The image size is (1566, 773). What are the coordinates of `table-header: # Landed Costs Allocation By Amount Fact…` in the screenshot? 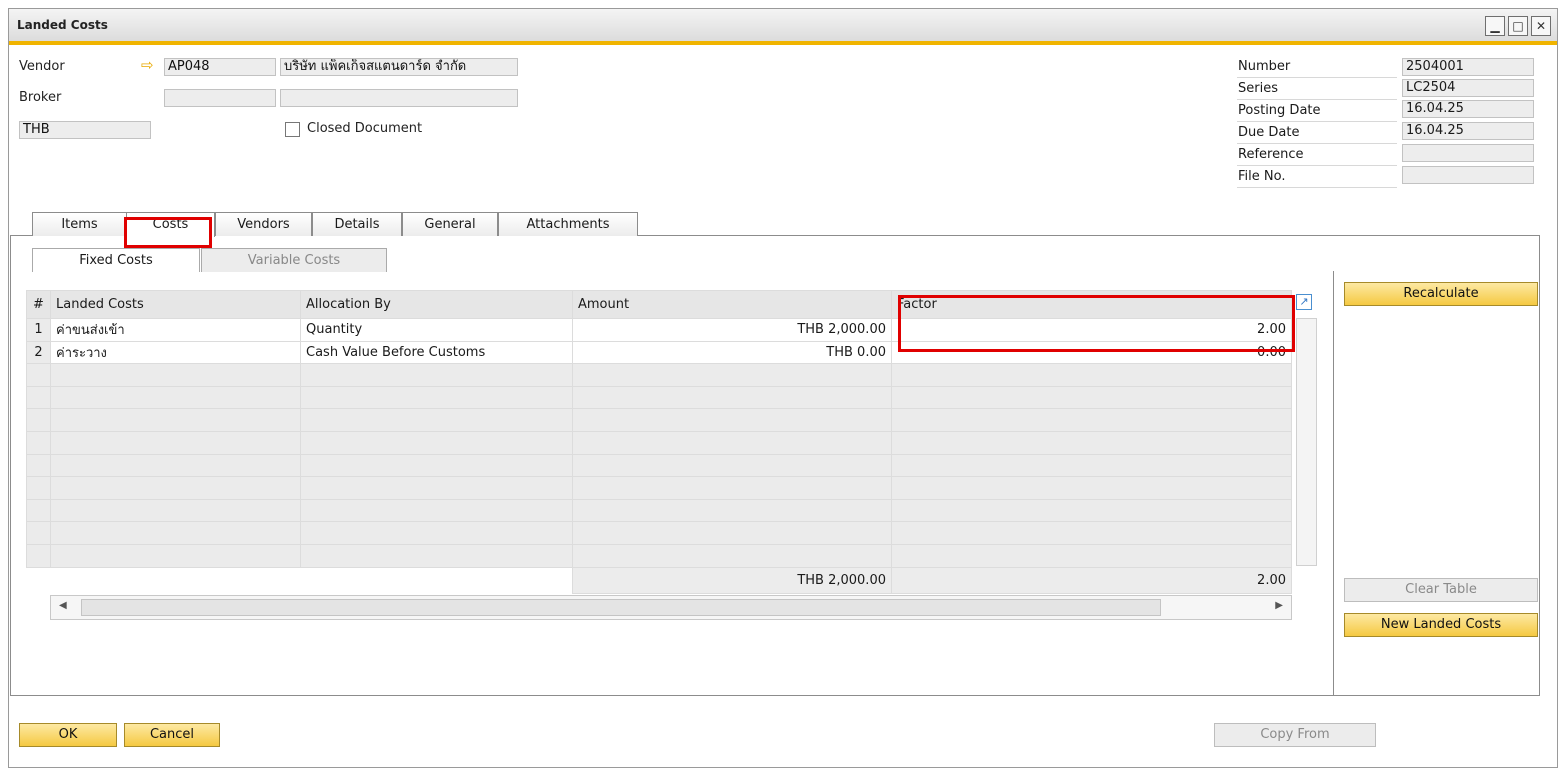 It's located at (659, 304).